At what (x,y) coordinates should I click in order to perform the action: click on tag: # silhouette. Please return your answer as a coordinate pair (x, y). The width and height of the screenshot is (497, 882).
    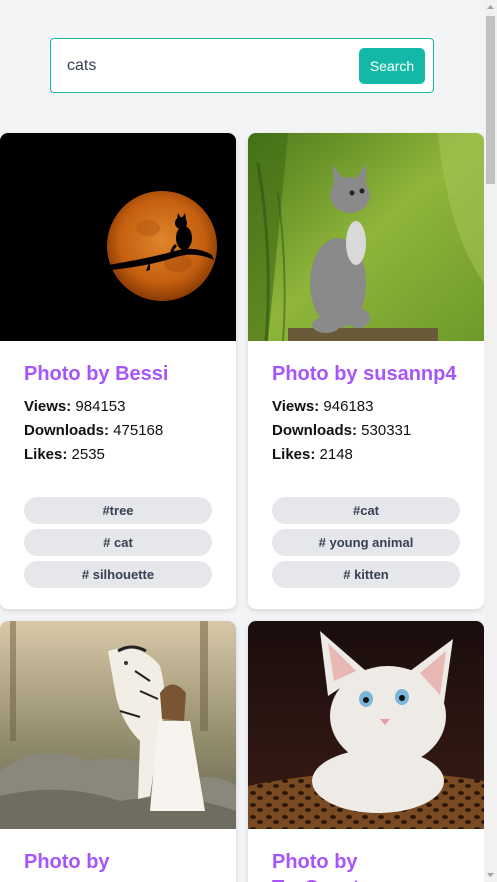
    Looking at the image, I should click on (118, 574).